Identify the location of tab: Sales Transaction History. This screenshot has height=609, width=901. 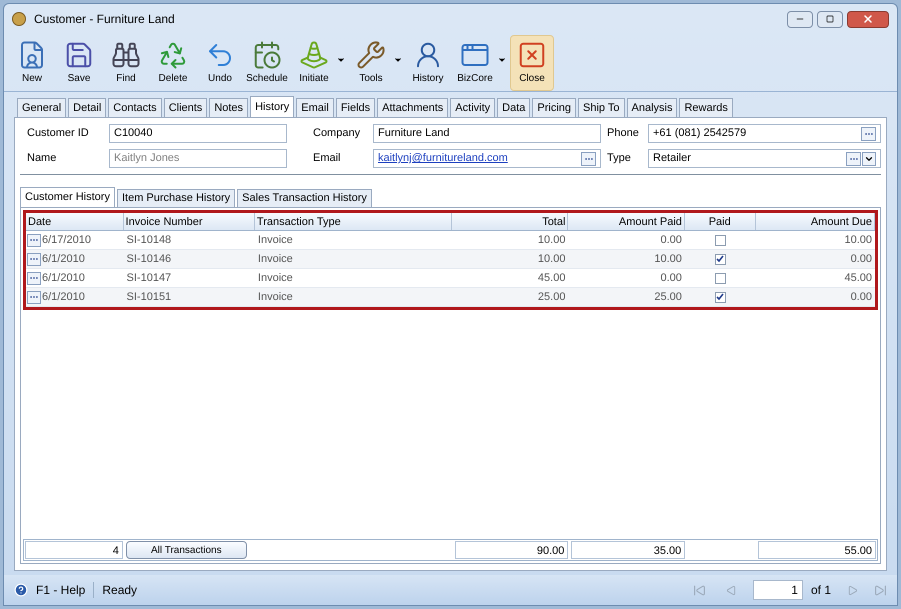
(304, 198).